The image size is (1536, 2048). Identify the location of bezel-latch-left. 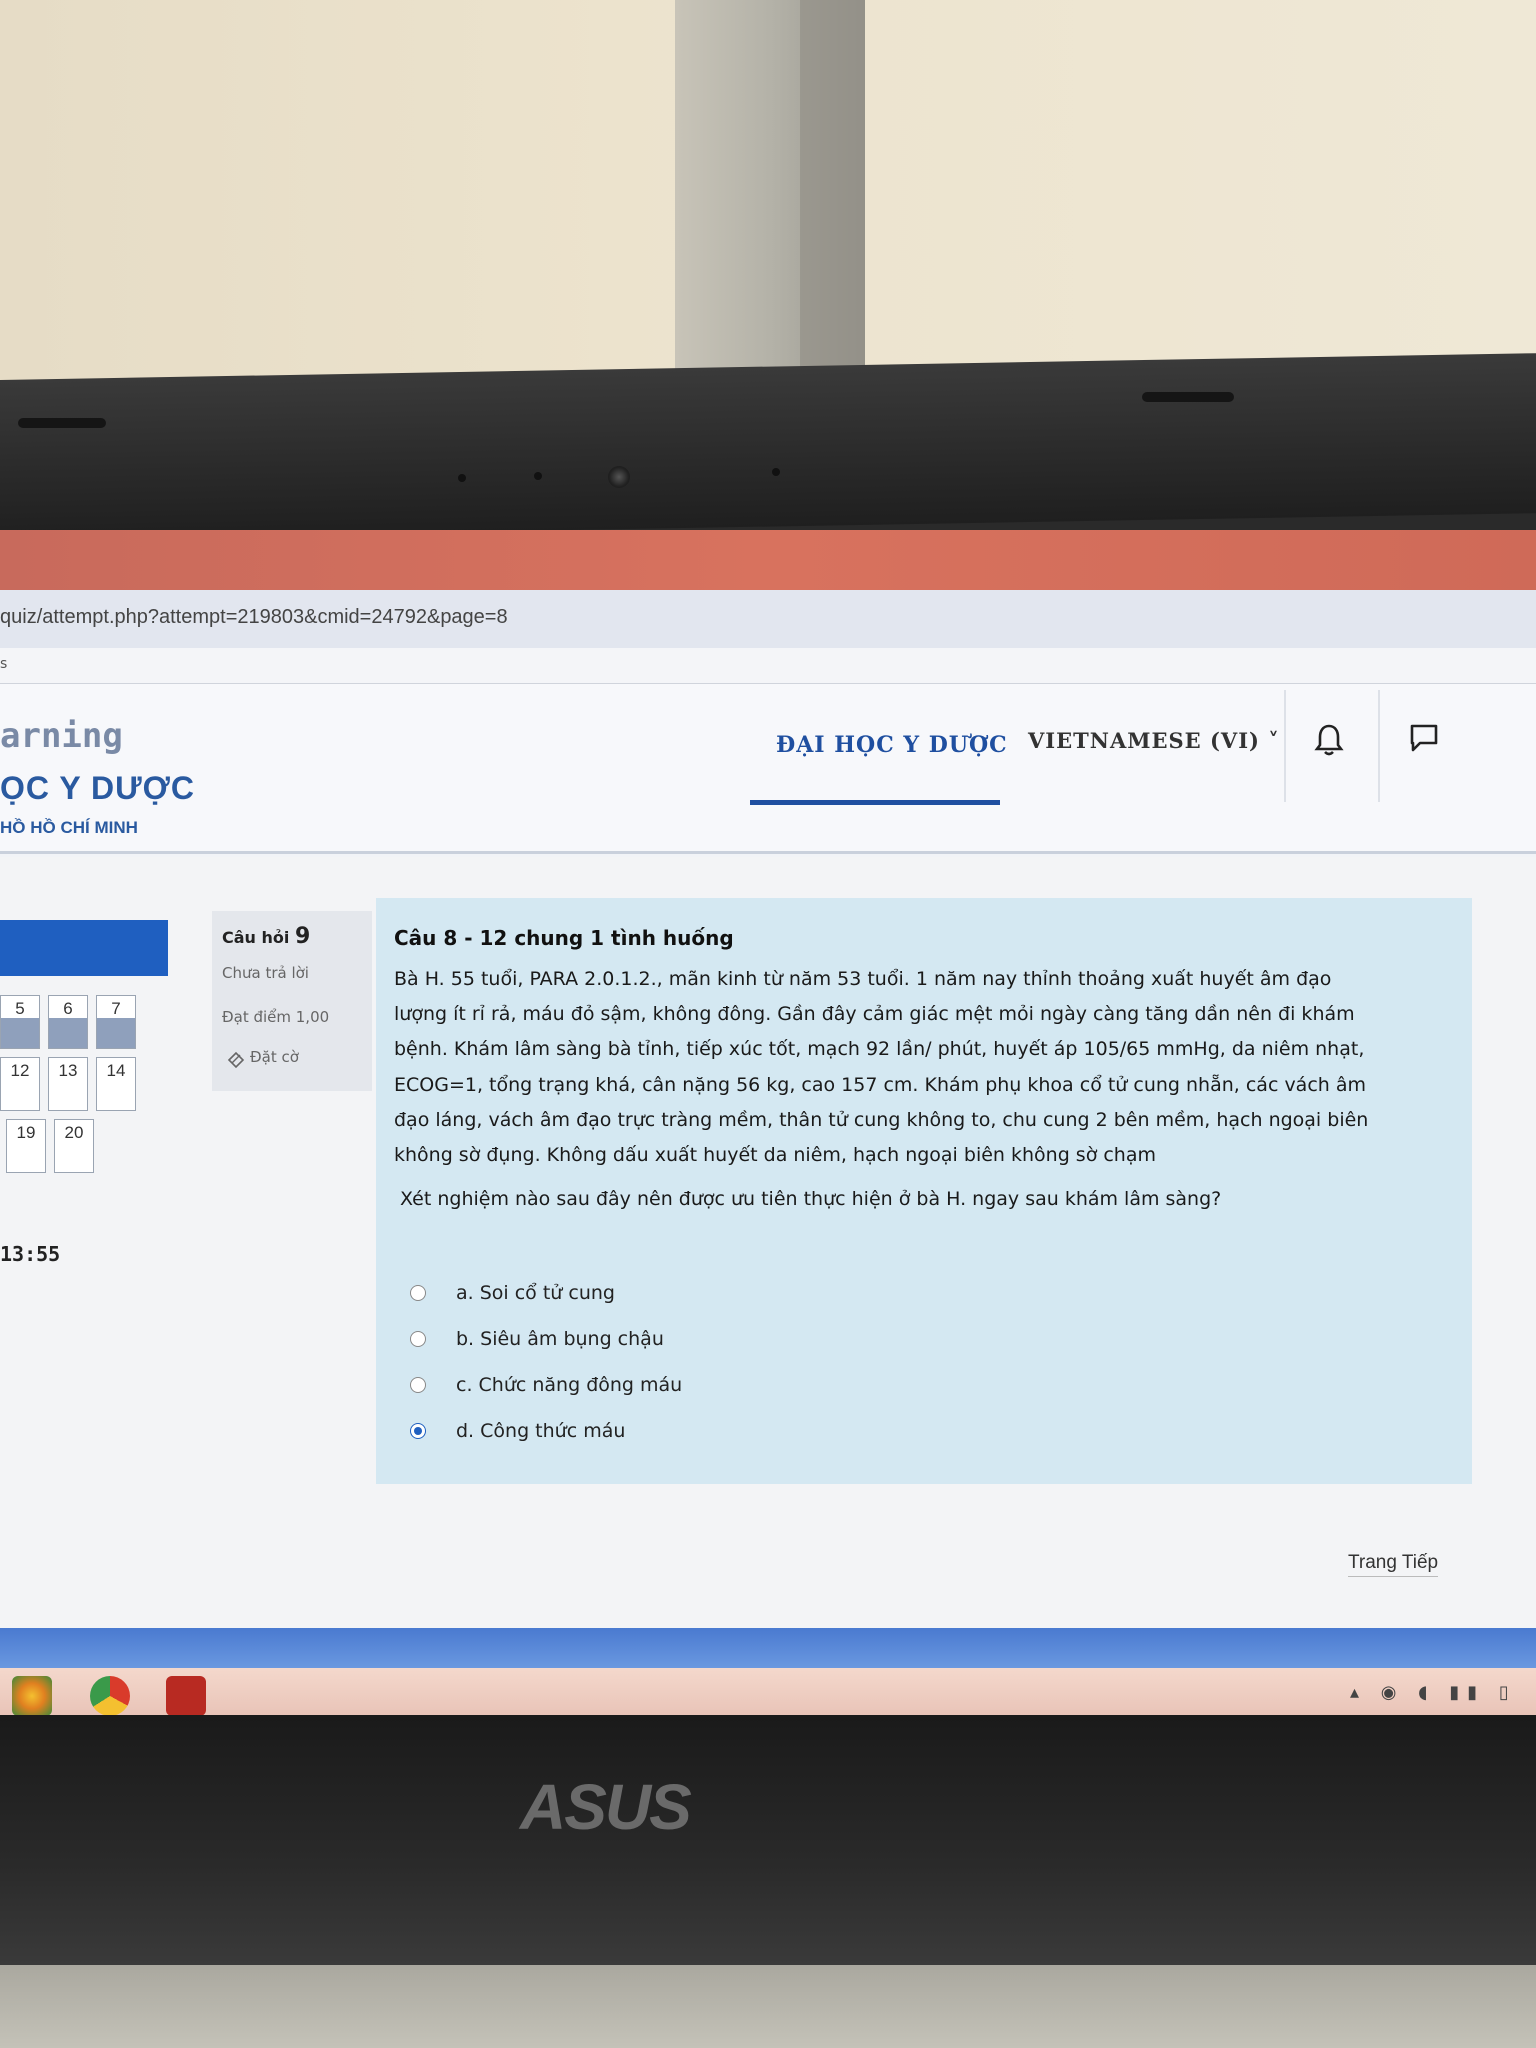
(62, 423).